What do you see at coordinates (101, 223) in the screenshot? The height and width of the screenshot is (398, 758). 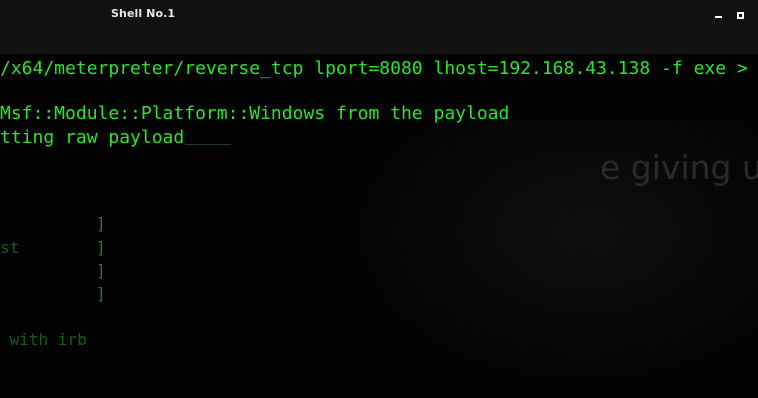 I see `terminal-line-bracket-1: ]` at bounding box center [101, 223].